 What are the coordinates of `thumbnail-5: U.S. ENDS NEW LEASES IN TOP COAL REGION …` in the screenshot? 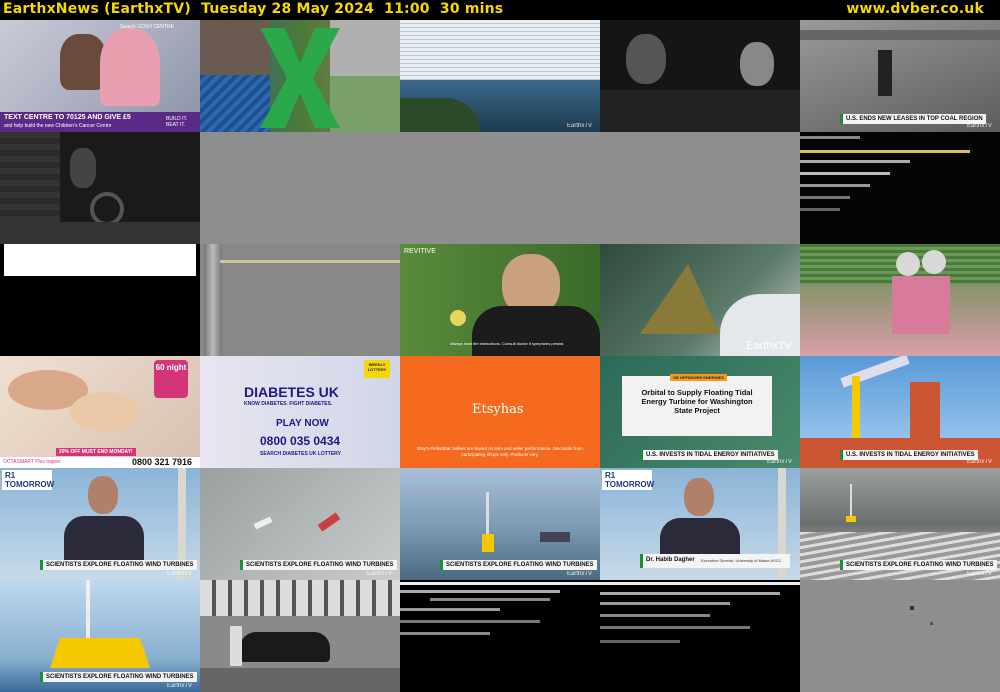 It's located at (900, 76).